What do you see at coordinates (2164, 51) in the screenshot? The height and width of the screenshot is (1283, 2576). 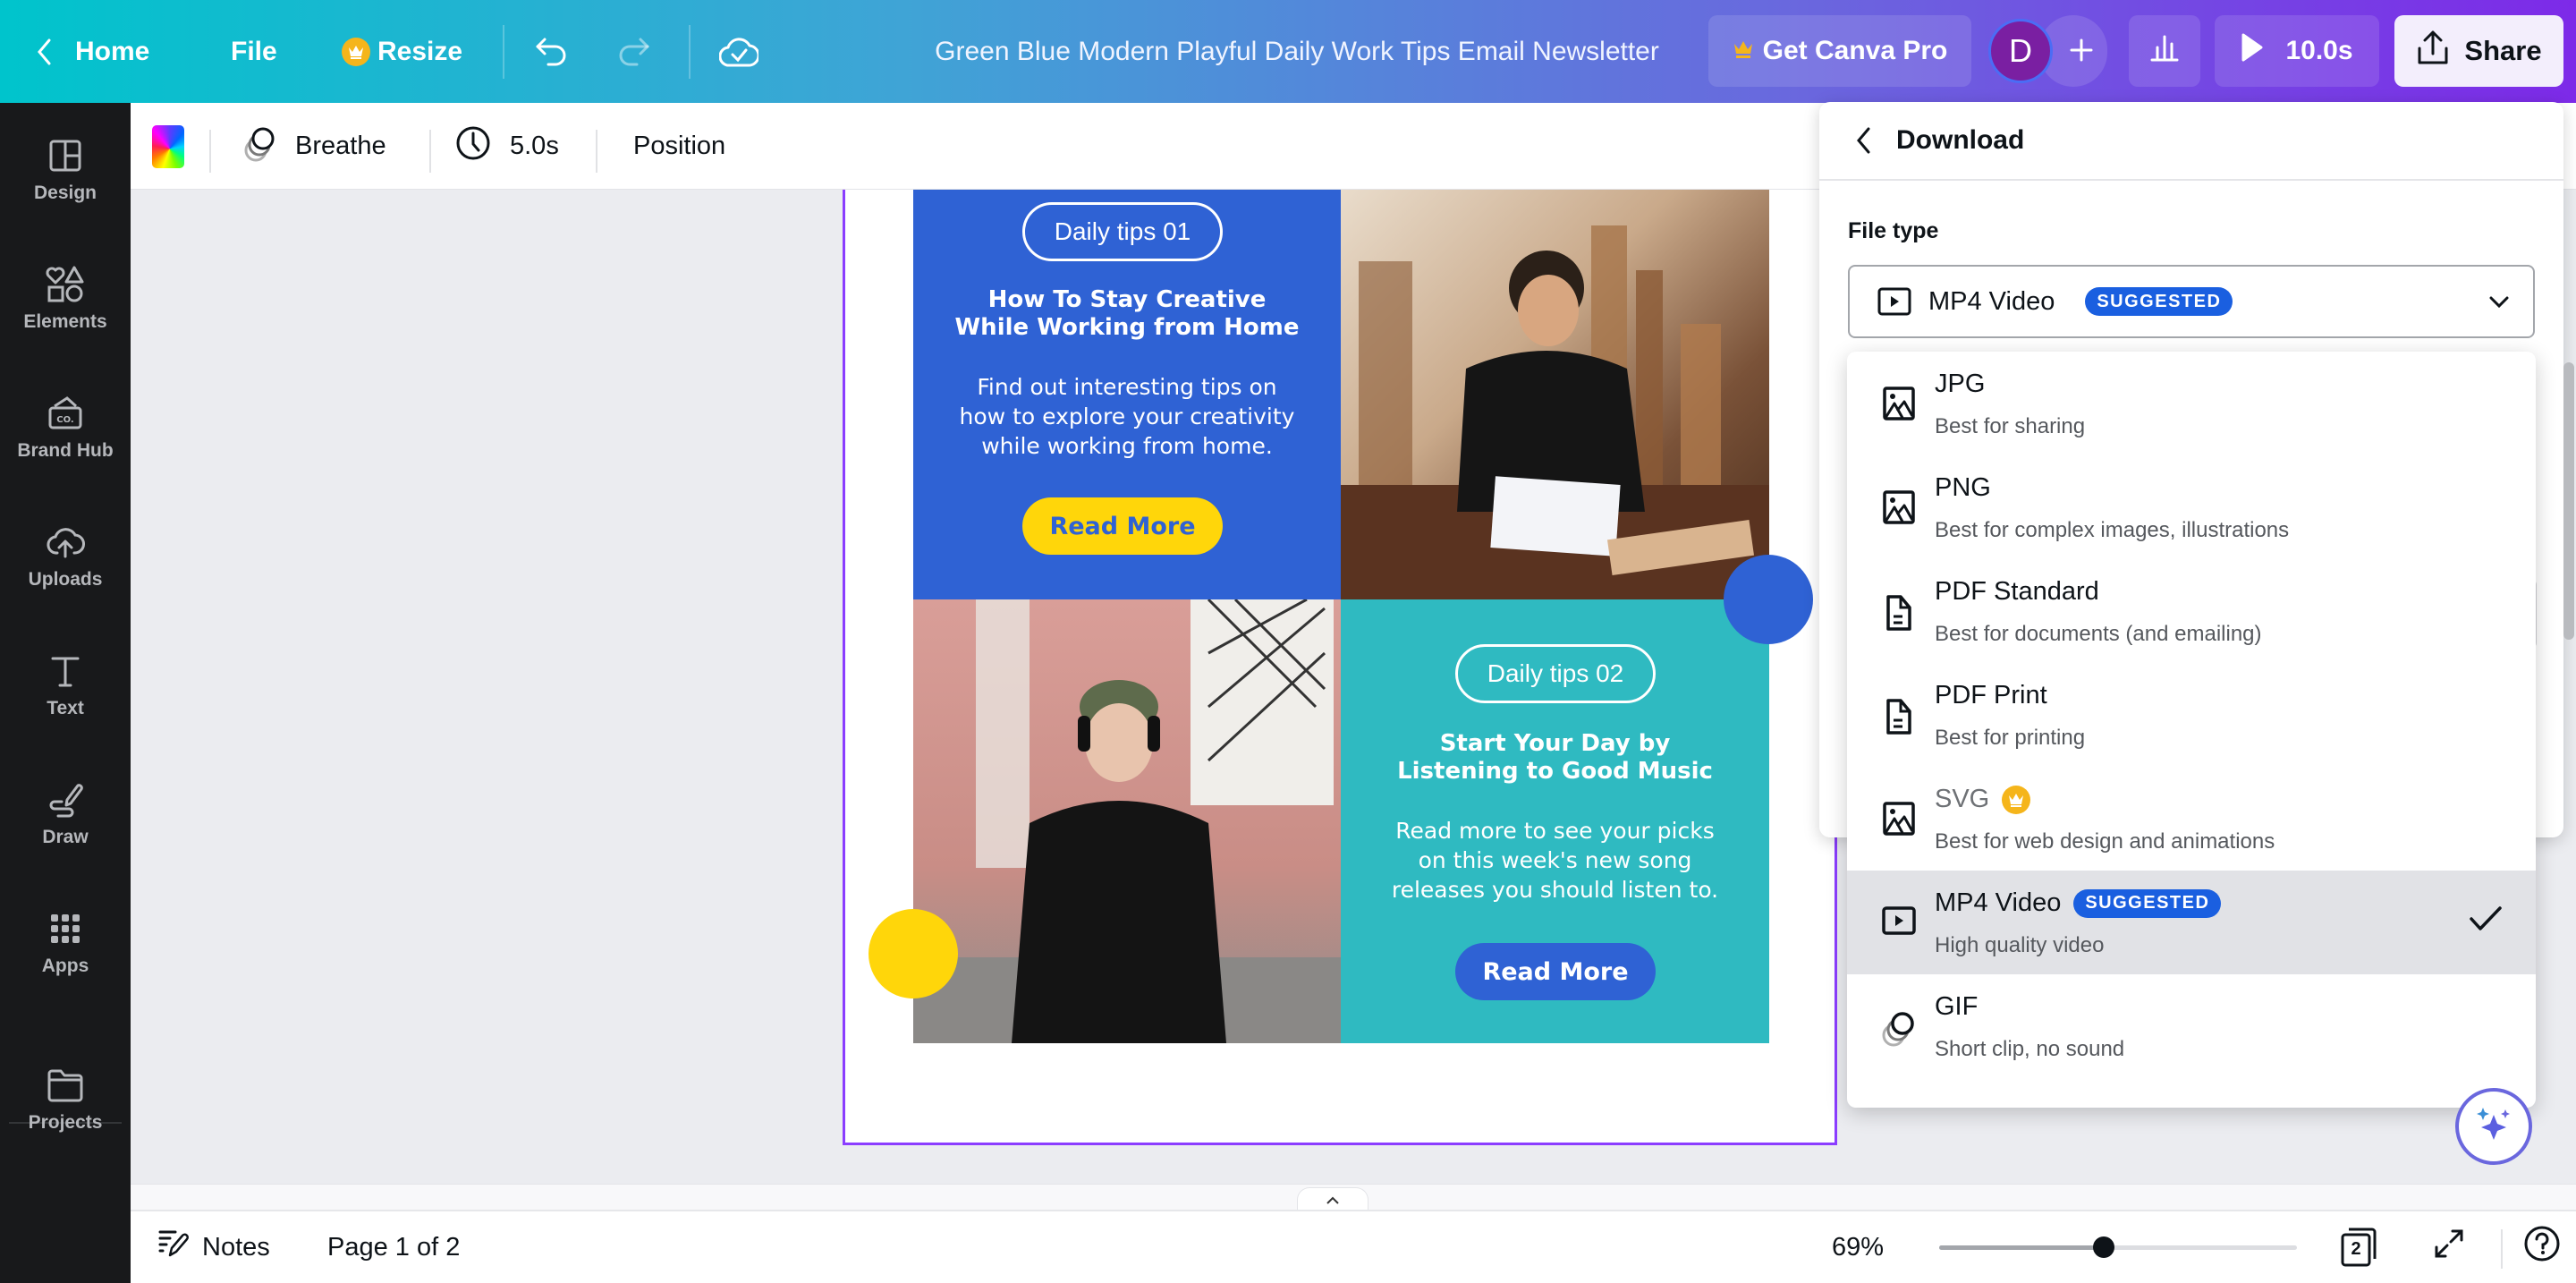 I see `insights-button` at bounding box center [2164, 51].